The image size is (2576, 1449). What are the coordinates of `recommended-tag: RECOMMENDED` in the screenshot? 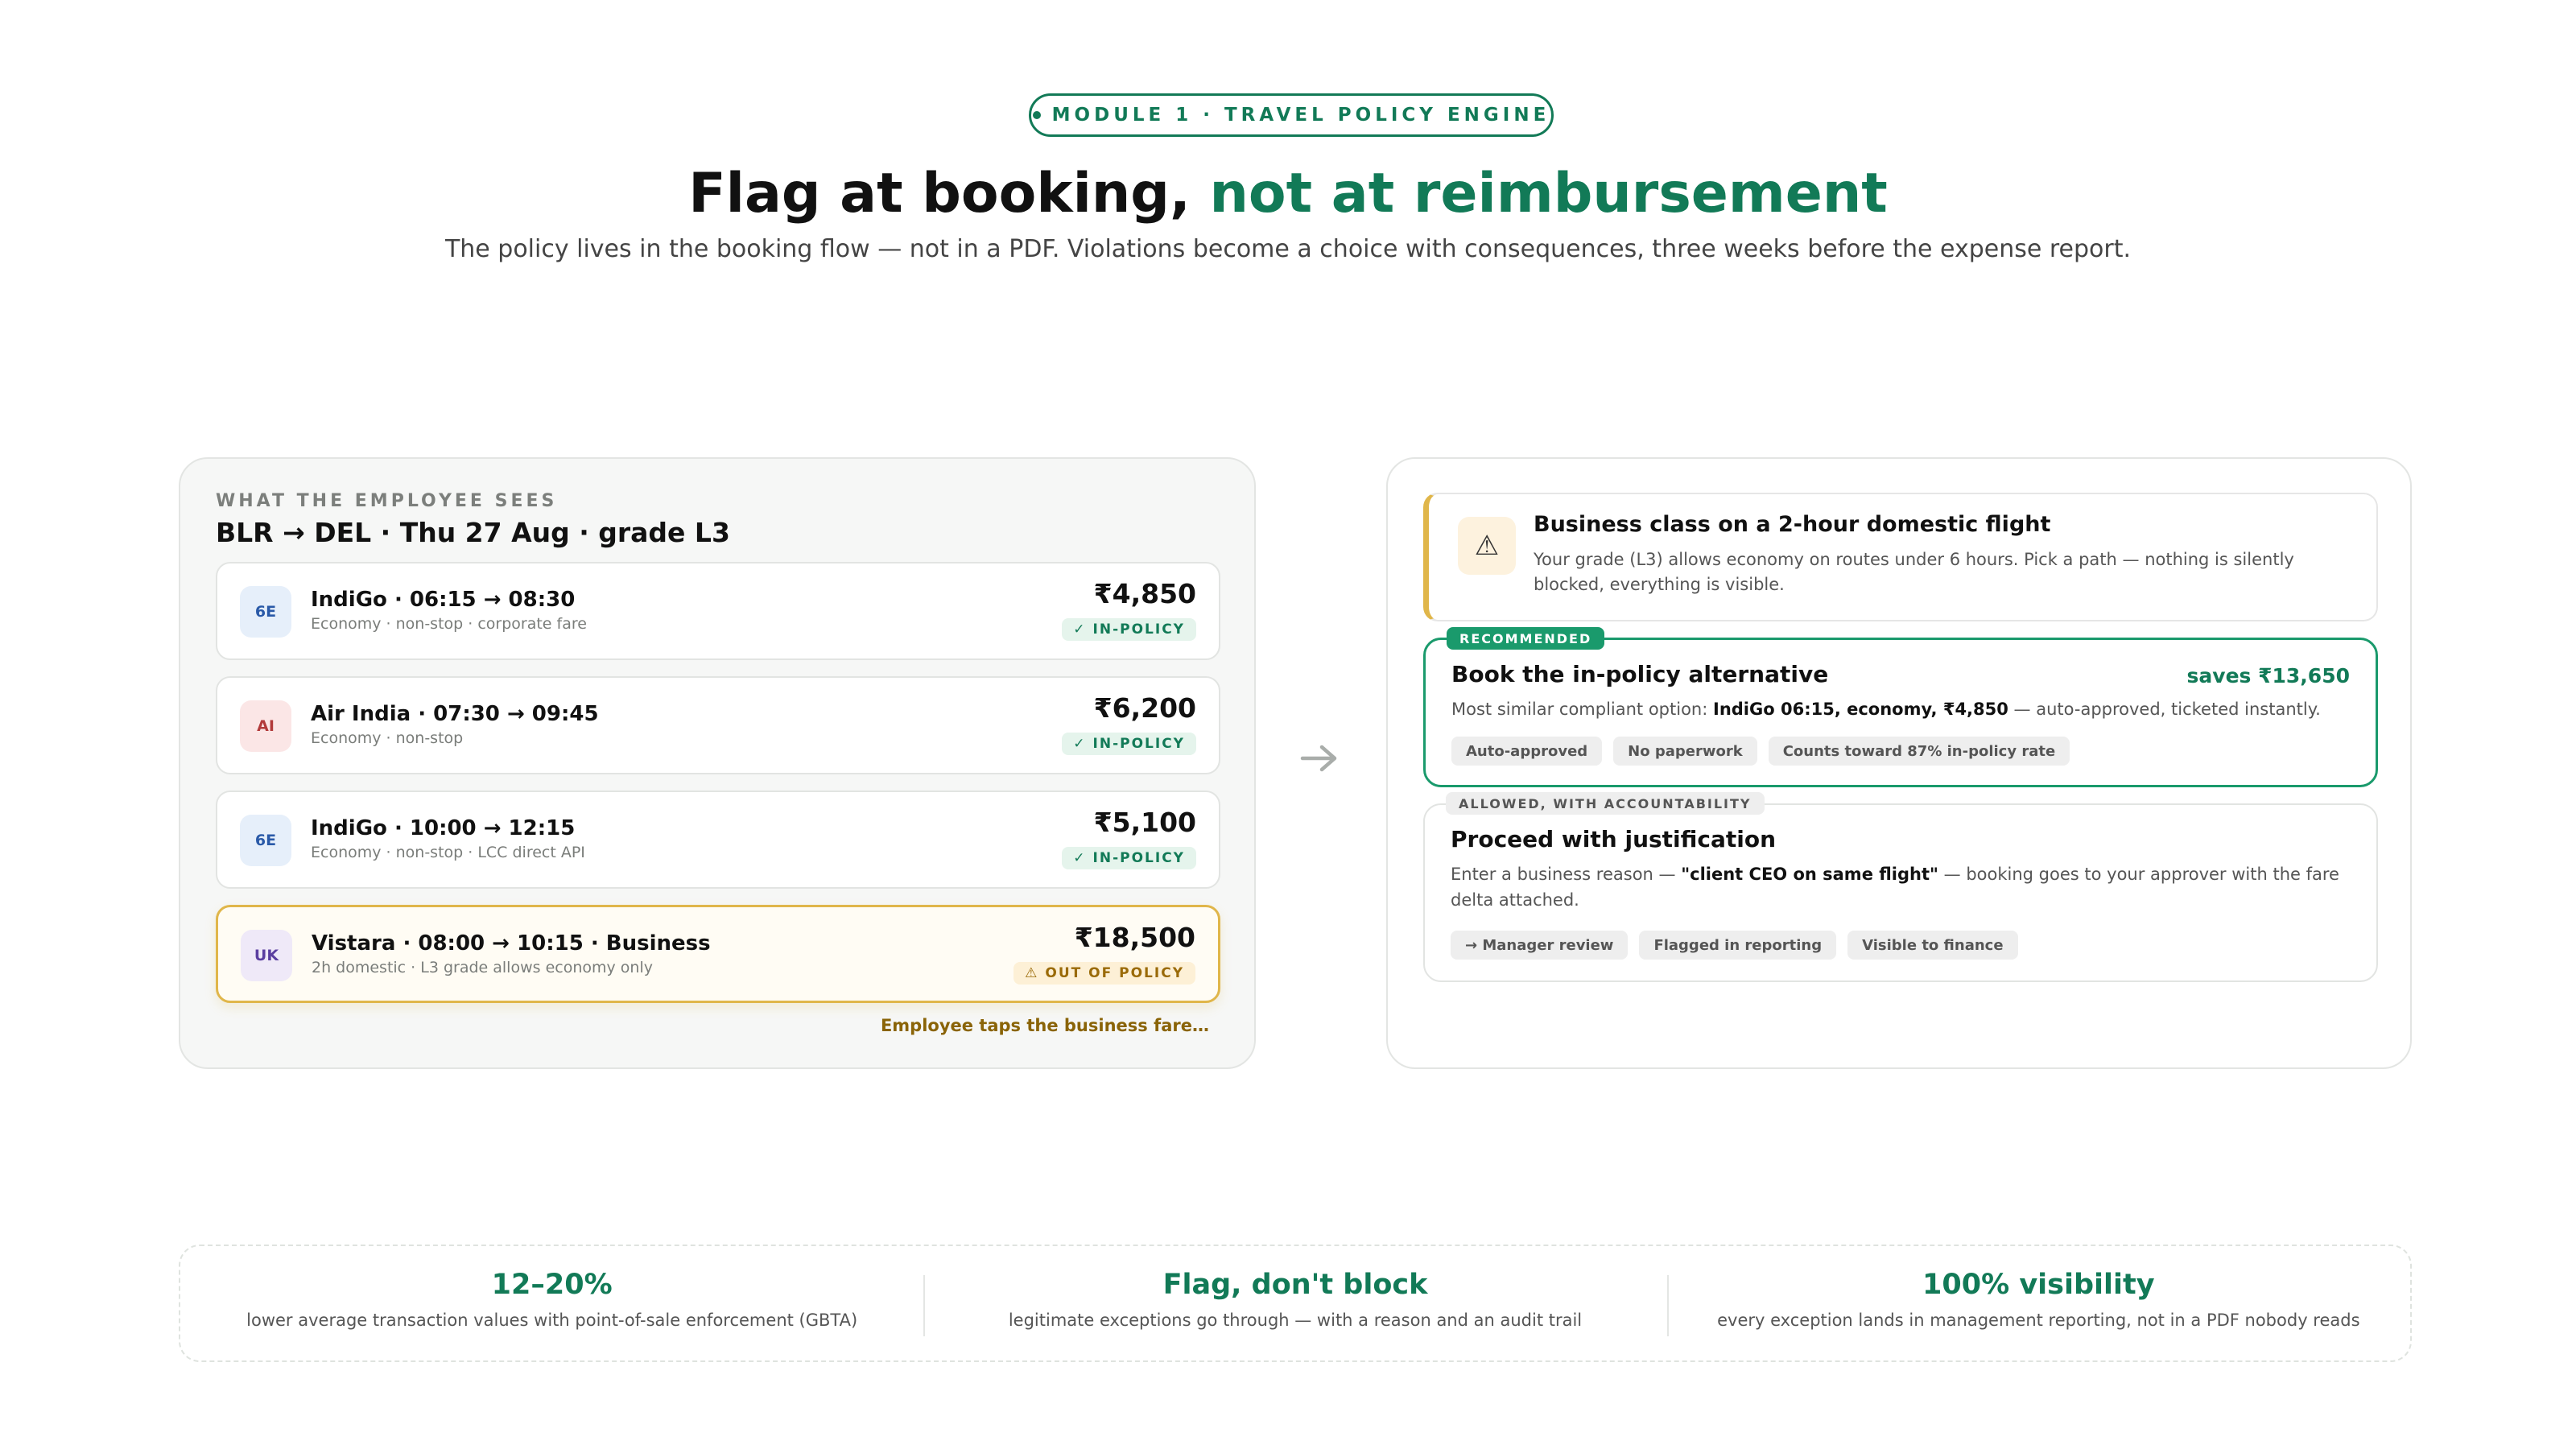 It's located at (1526, 638).